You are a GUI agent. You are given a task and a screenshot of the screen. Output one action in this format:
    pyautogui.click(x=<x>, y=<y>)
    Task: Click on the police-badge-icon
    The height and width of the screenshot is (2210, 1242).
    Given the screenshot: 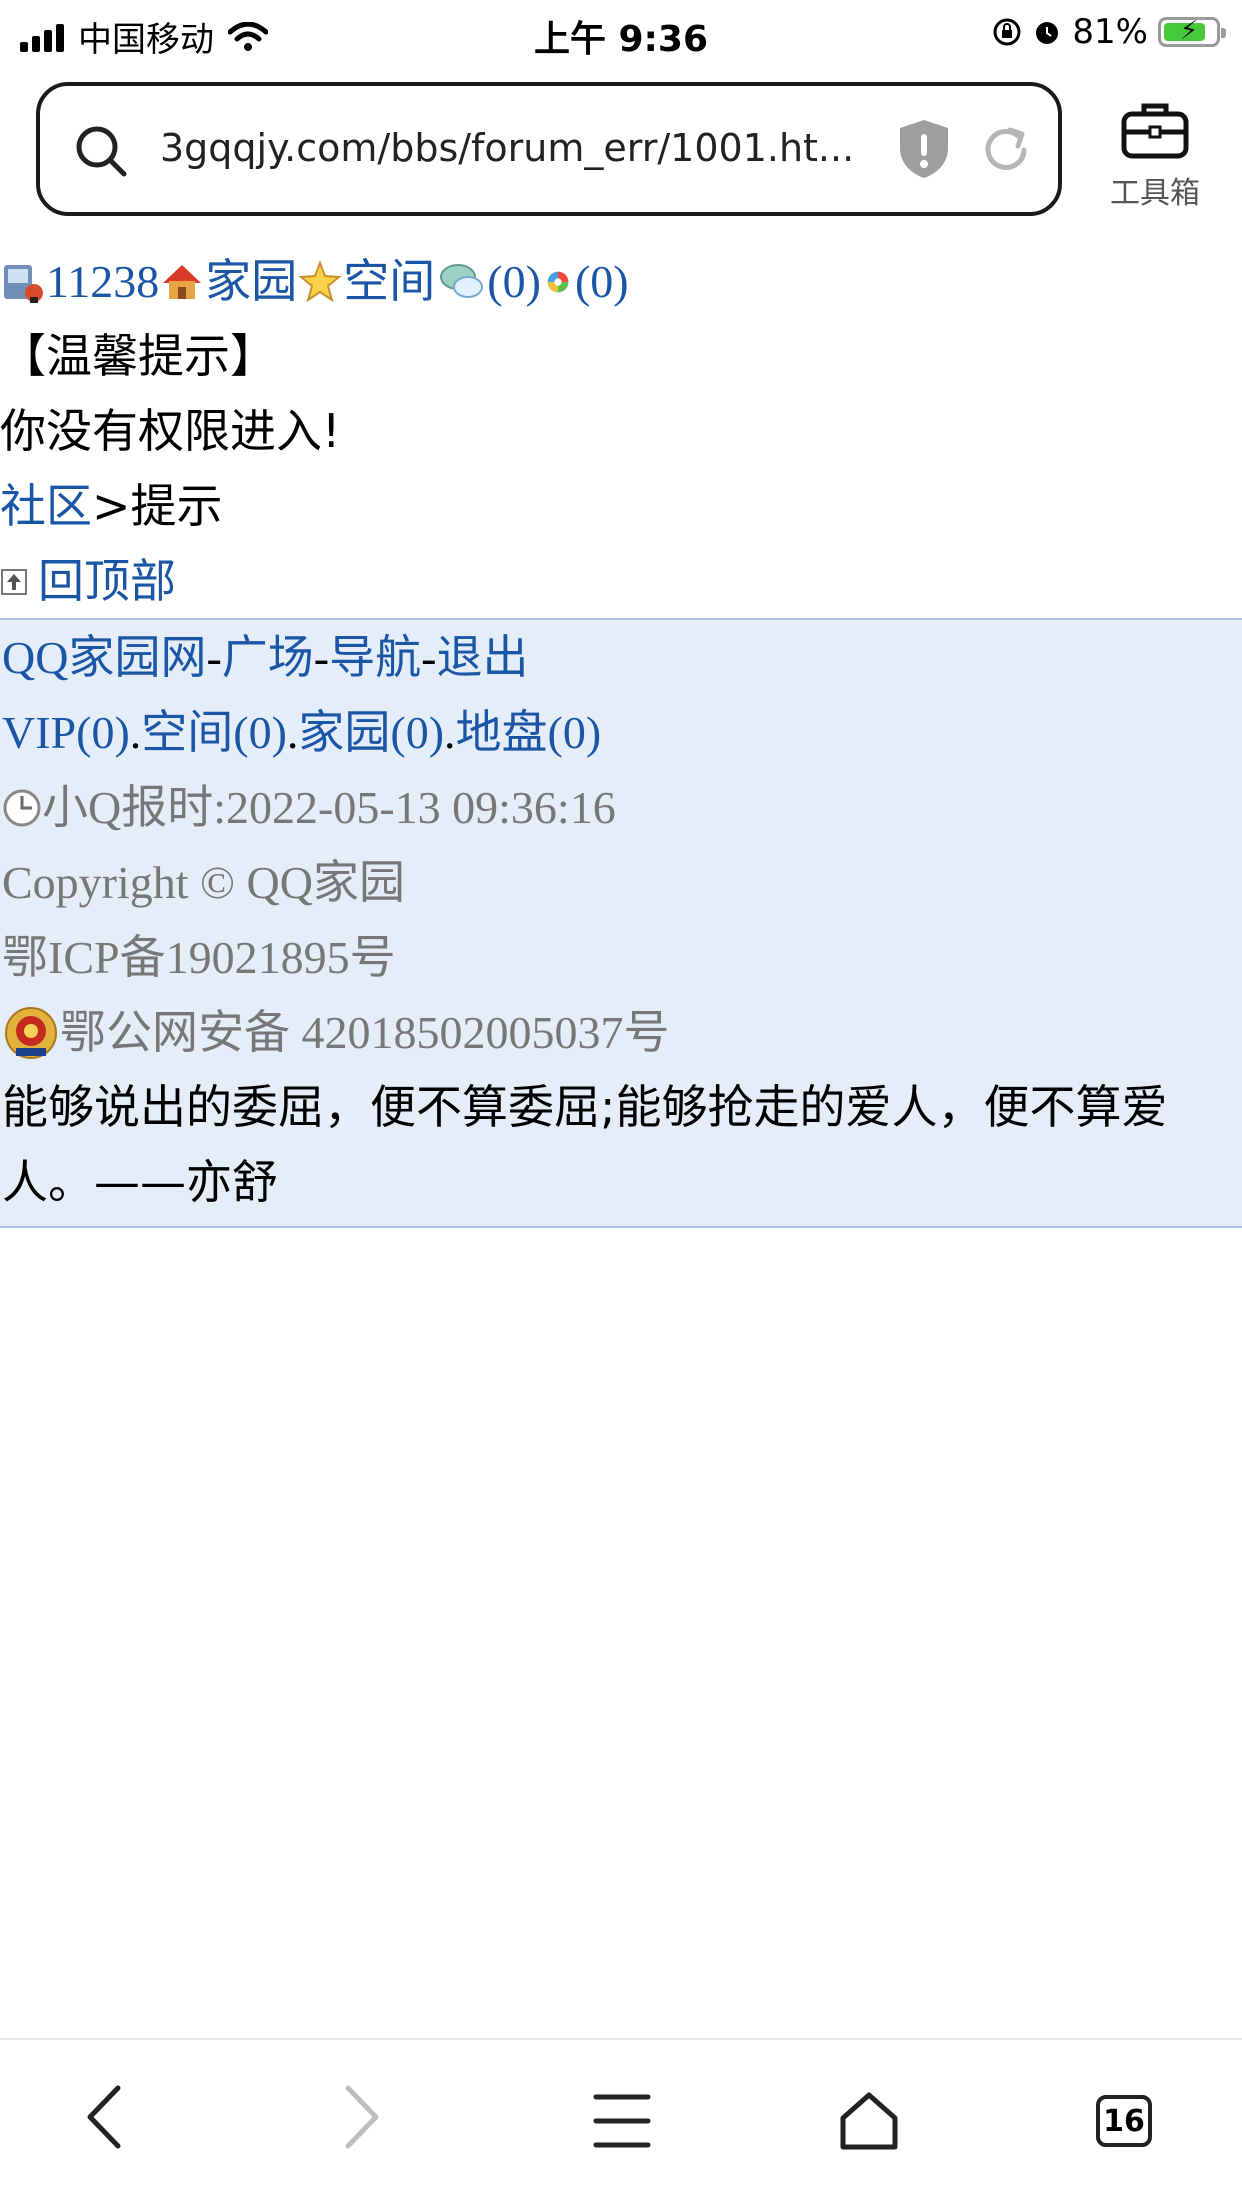 What is the action you would take?
    pyautogui.click(x=31, y=1032)
    